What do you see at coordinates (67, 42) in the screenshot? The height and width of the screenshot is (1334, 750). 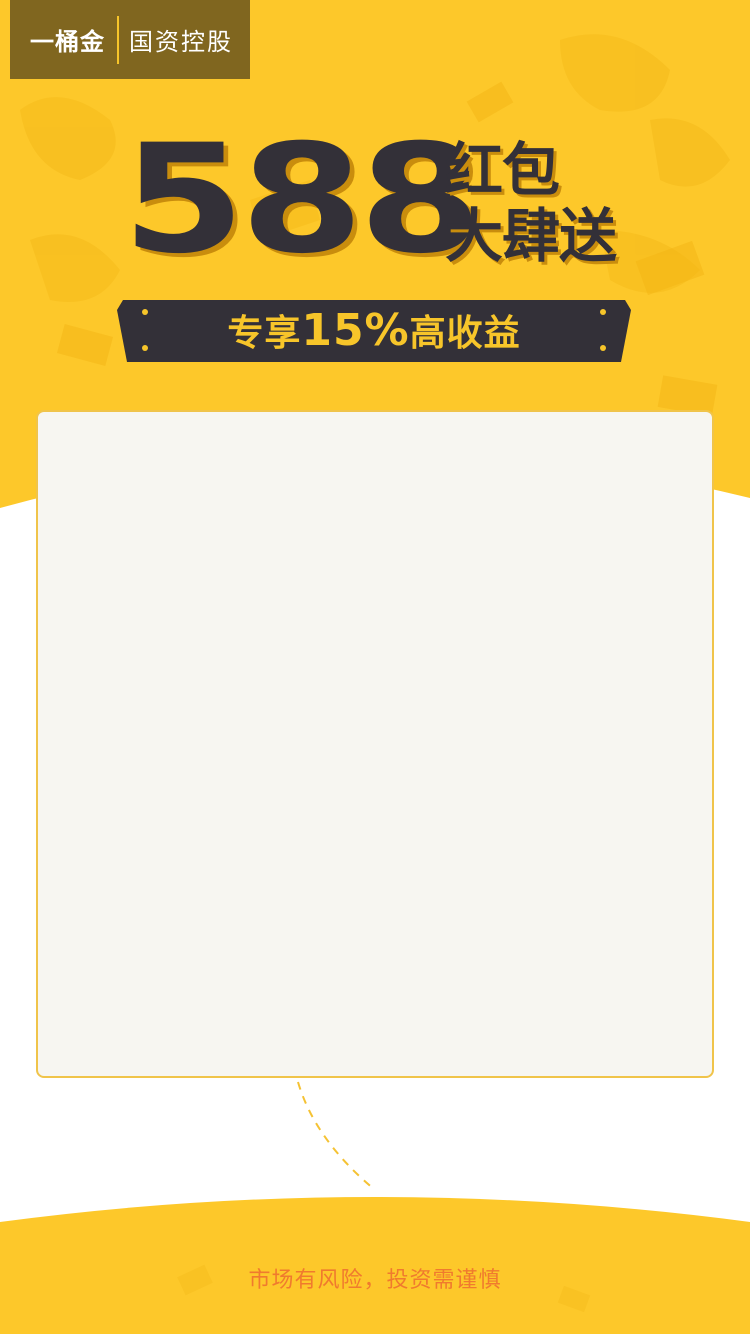 I see `brand-logo-text: 一桶金` at bounding box center [67, 42].